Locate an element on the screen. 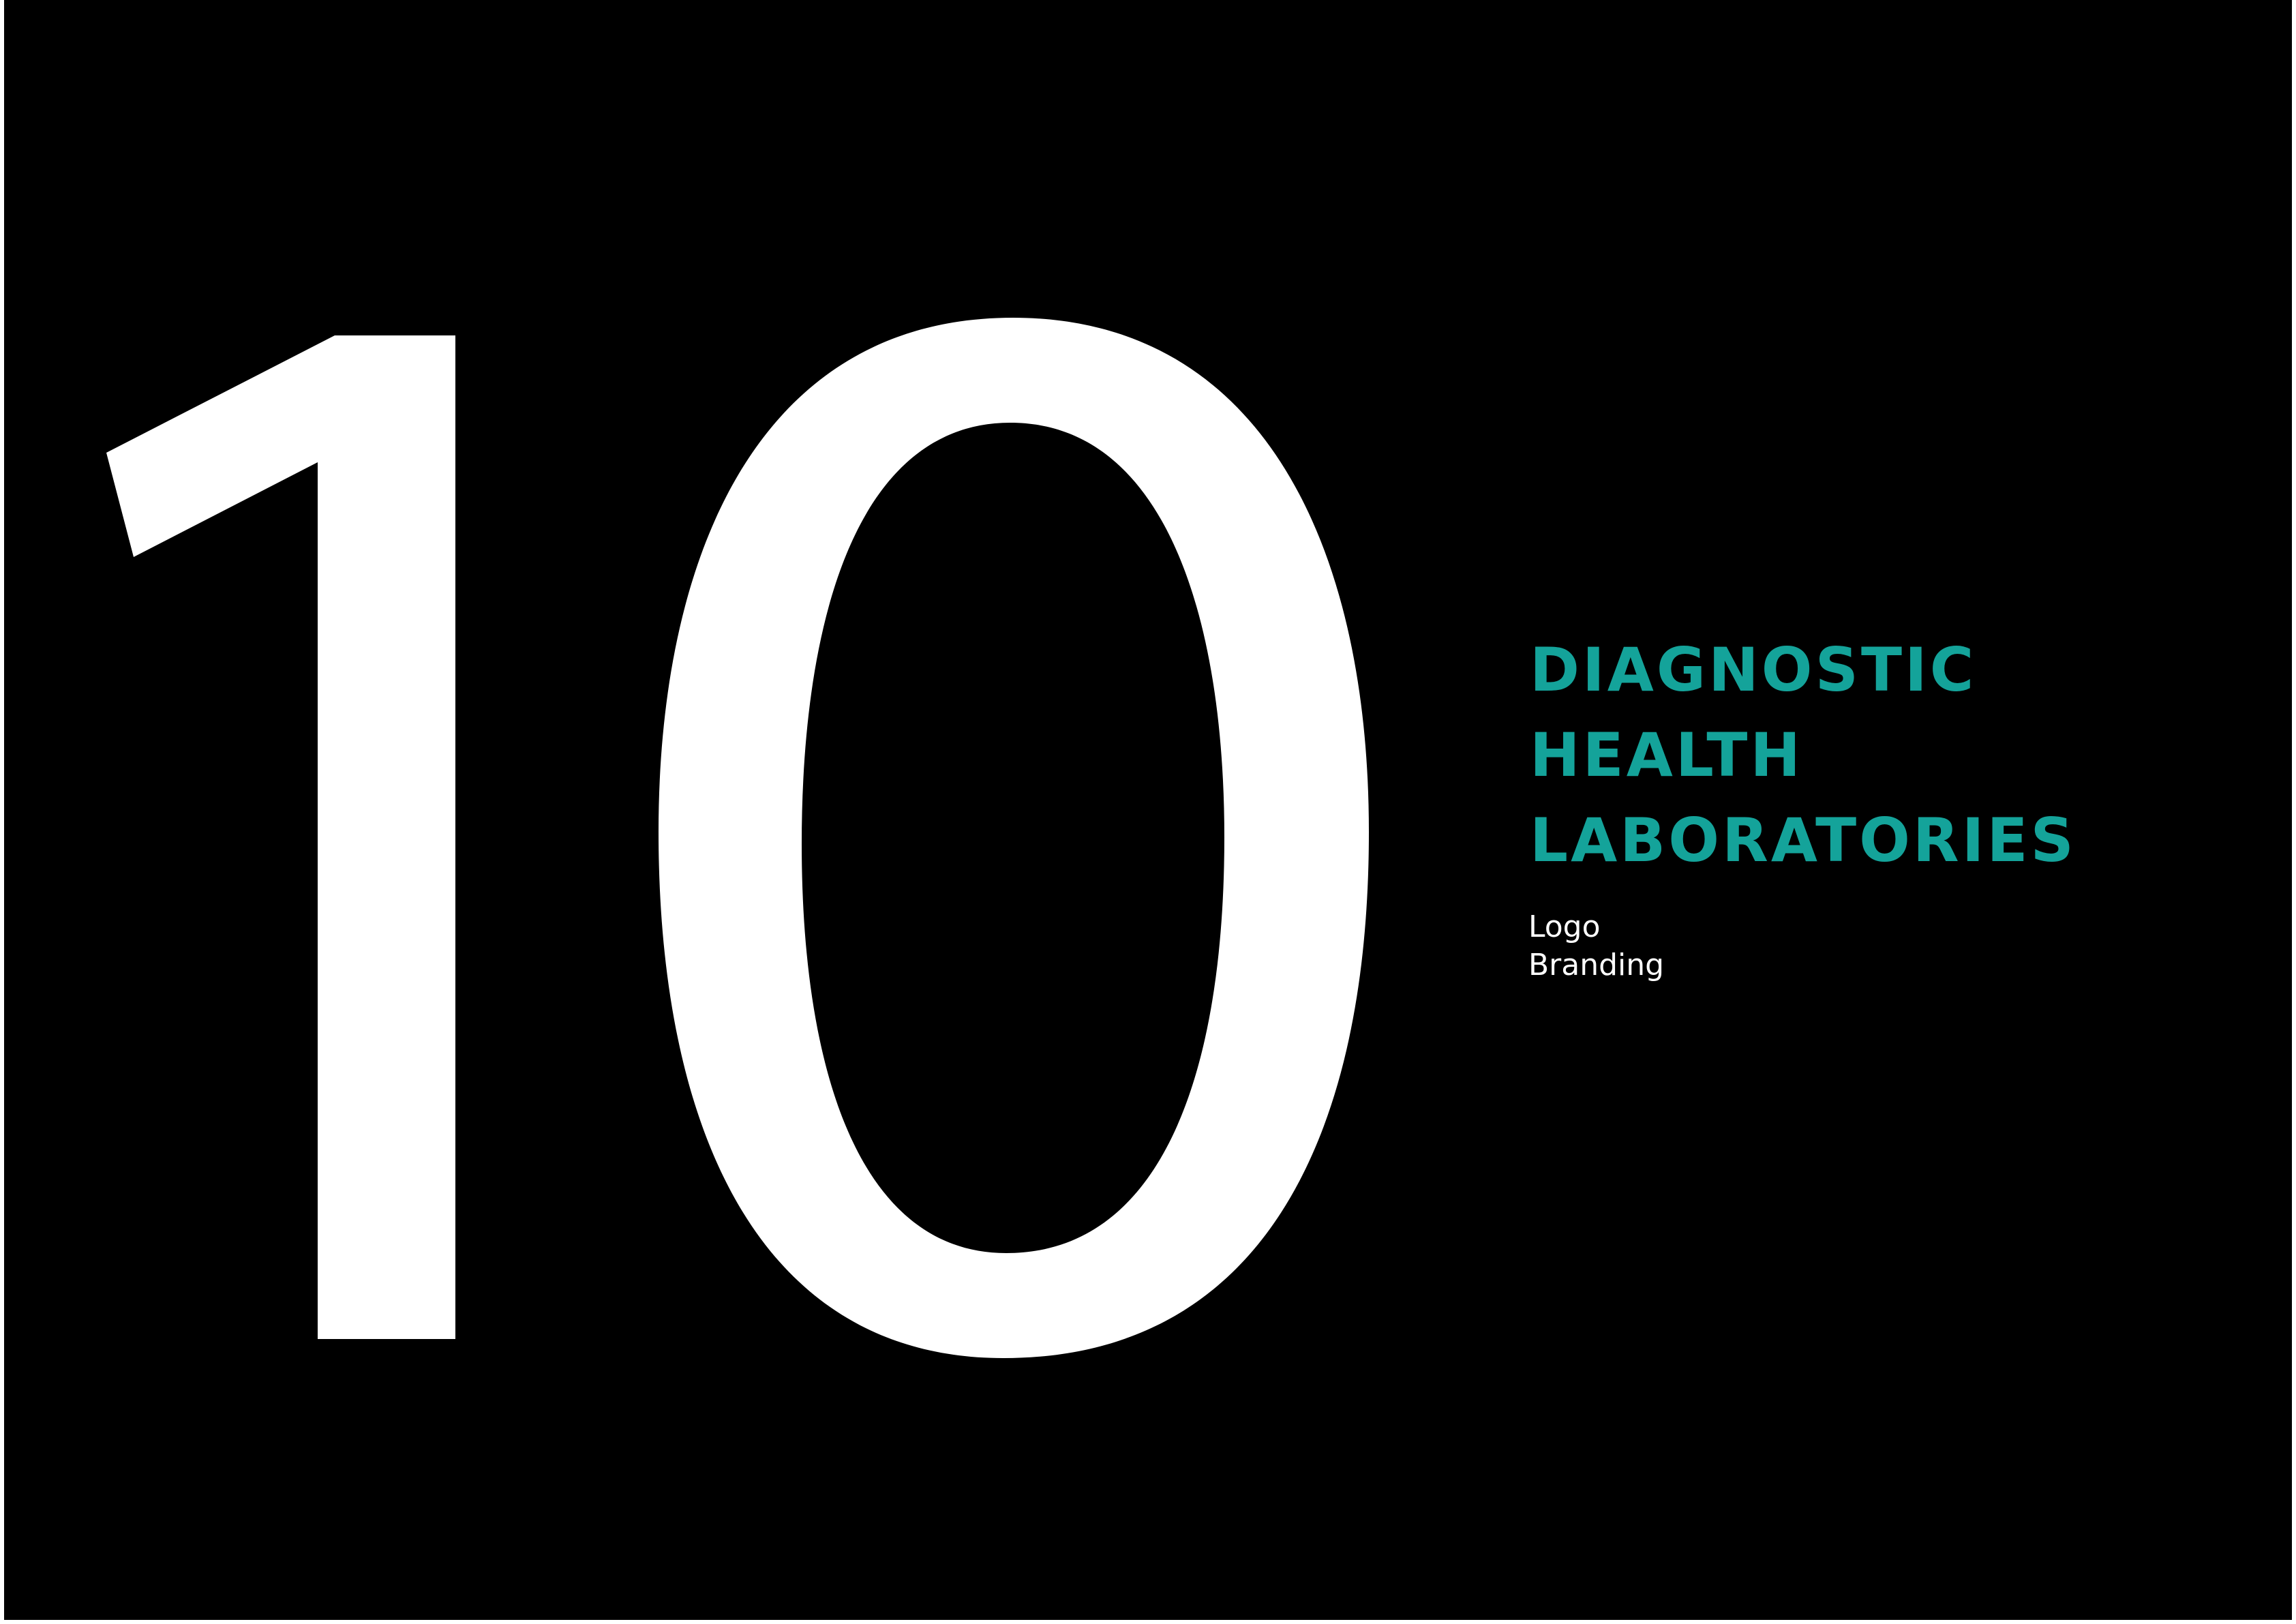 The image size is (2296, 1624). company-title: DIAGNOSTIC HEALTH LABORATORIES is located at coordinates (1870, 755).